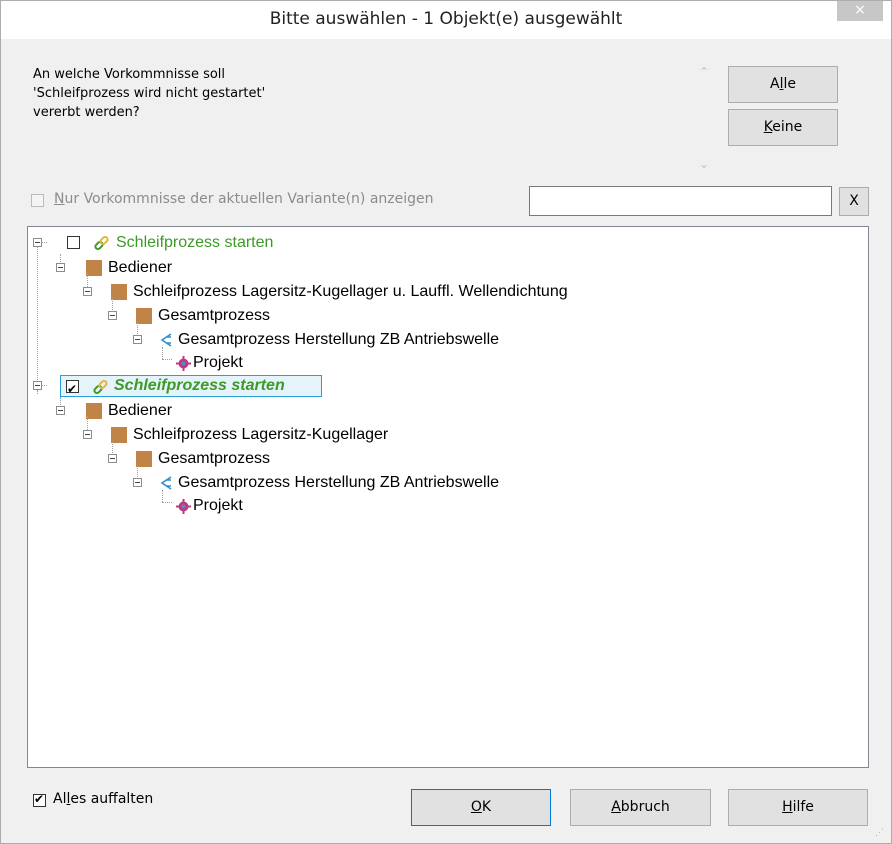  What do you see at coordinates (854, 201) in the screenshot?
I see `clear-search-button: X` at bounding box center [854, 201].